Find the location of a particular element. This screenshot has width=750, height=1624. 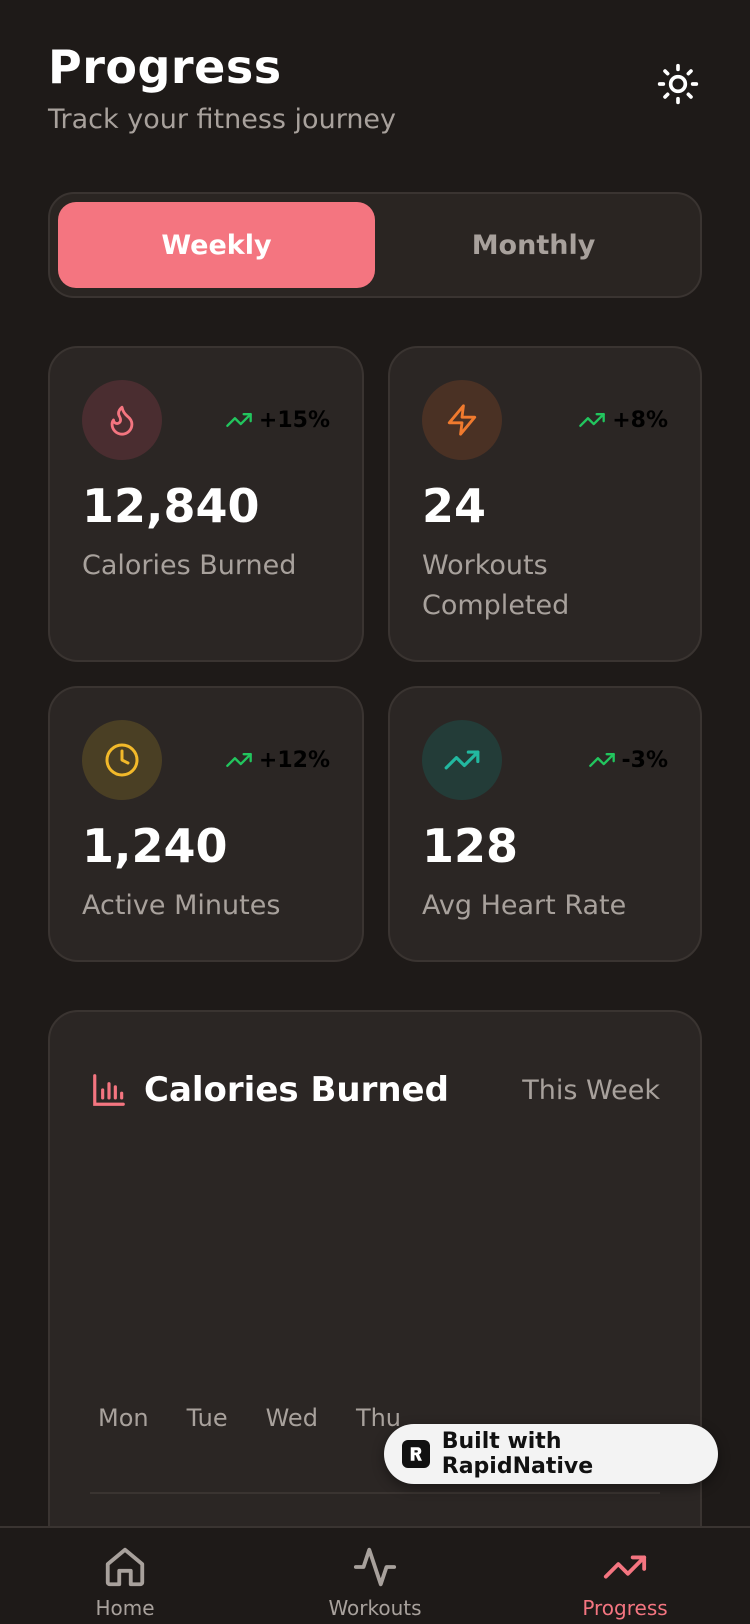

theme-toggle-button is located at coordinates (678, 84).